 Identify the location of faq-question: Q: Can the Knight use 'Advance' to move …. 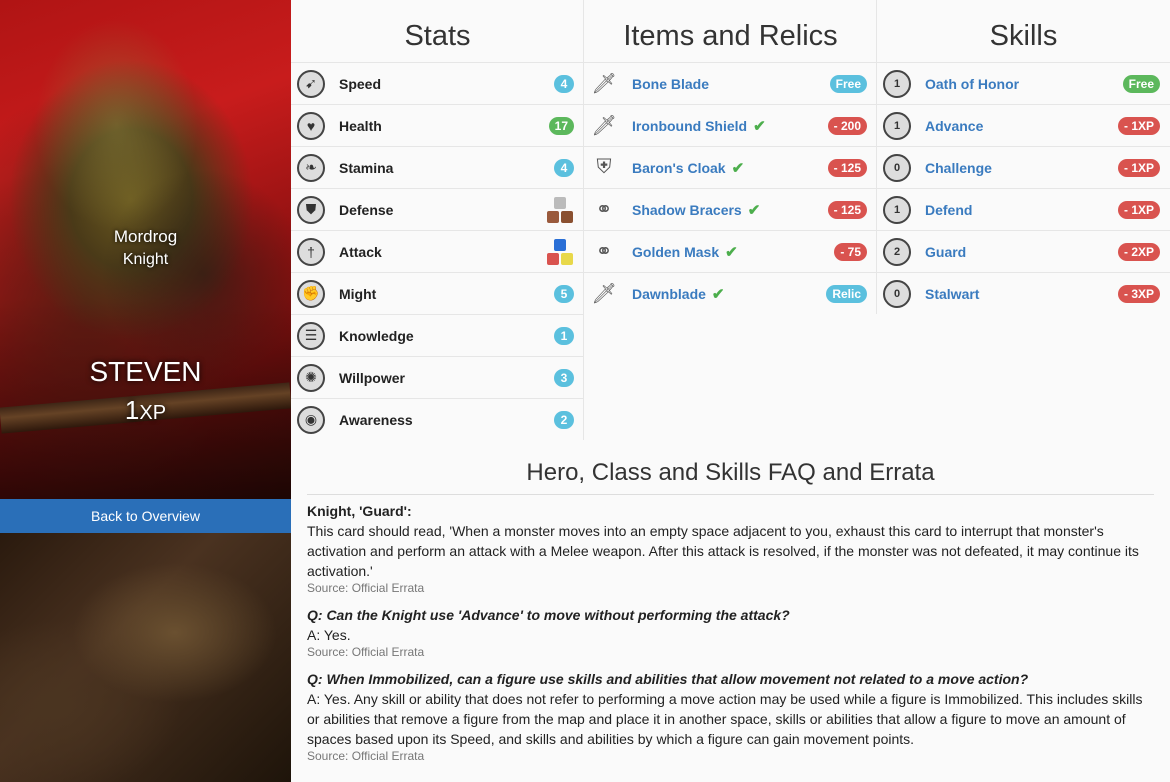
(548, 615).